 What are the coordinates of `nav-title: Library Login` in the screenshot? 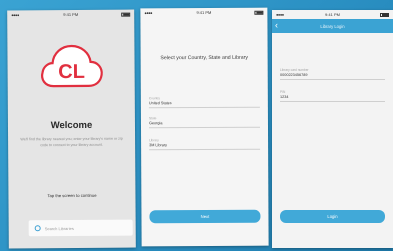 It's located at (332, 26).